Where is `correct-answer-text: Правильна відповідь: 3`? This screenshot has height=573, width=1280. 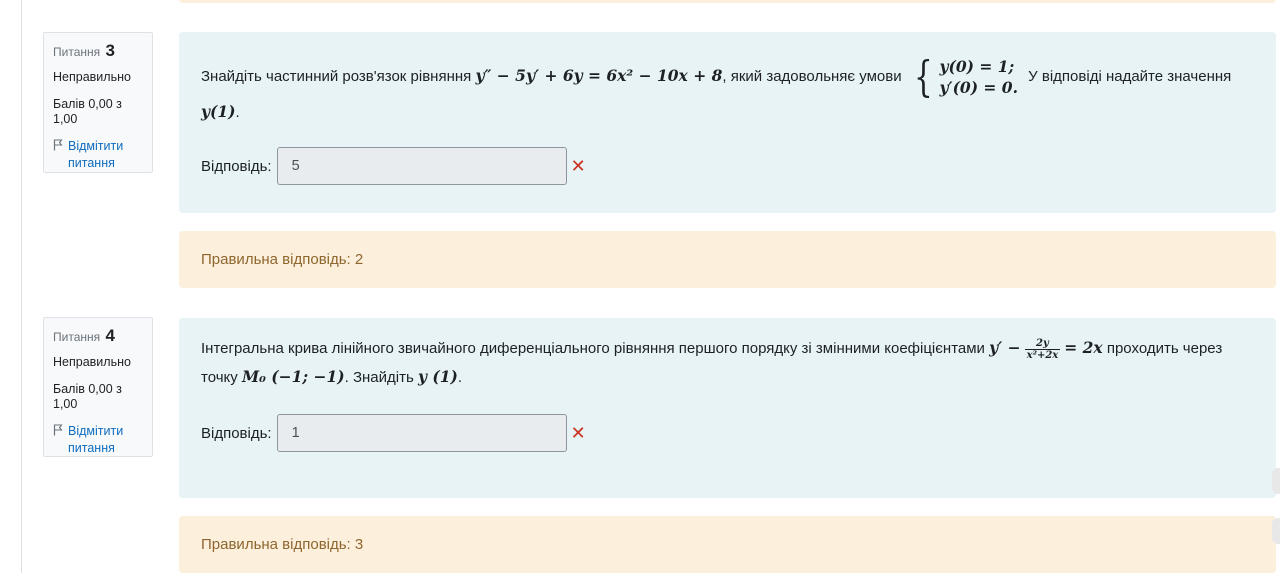 correct-answer-text: Правильна відповідь: 3 is located at coordinates (282, 544).